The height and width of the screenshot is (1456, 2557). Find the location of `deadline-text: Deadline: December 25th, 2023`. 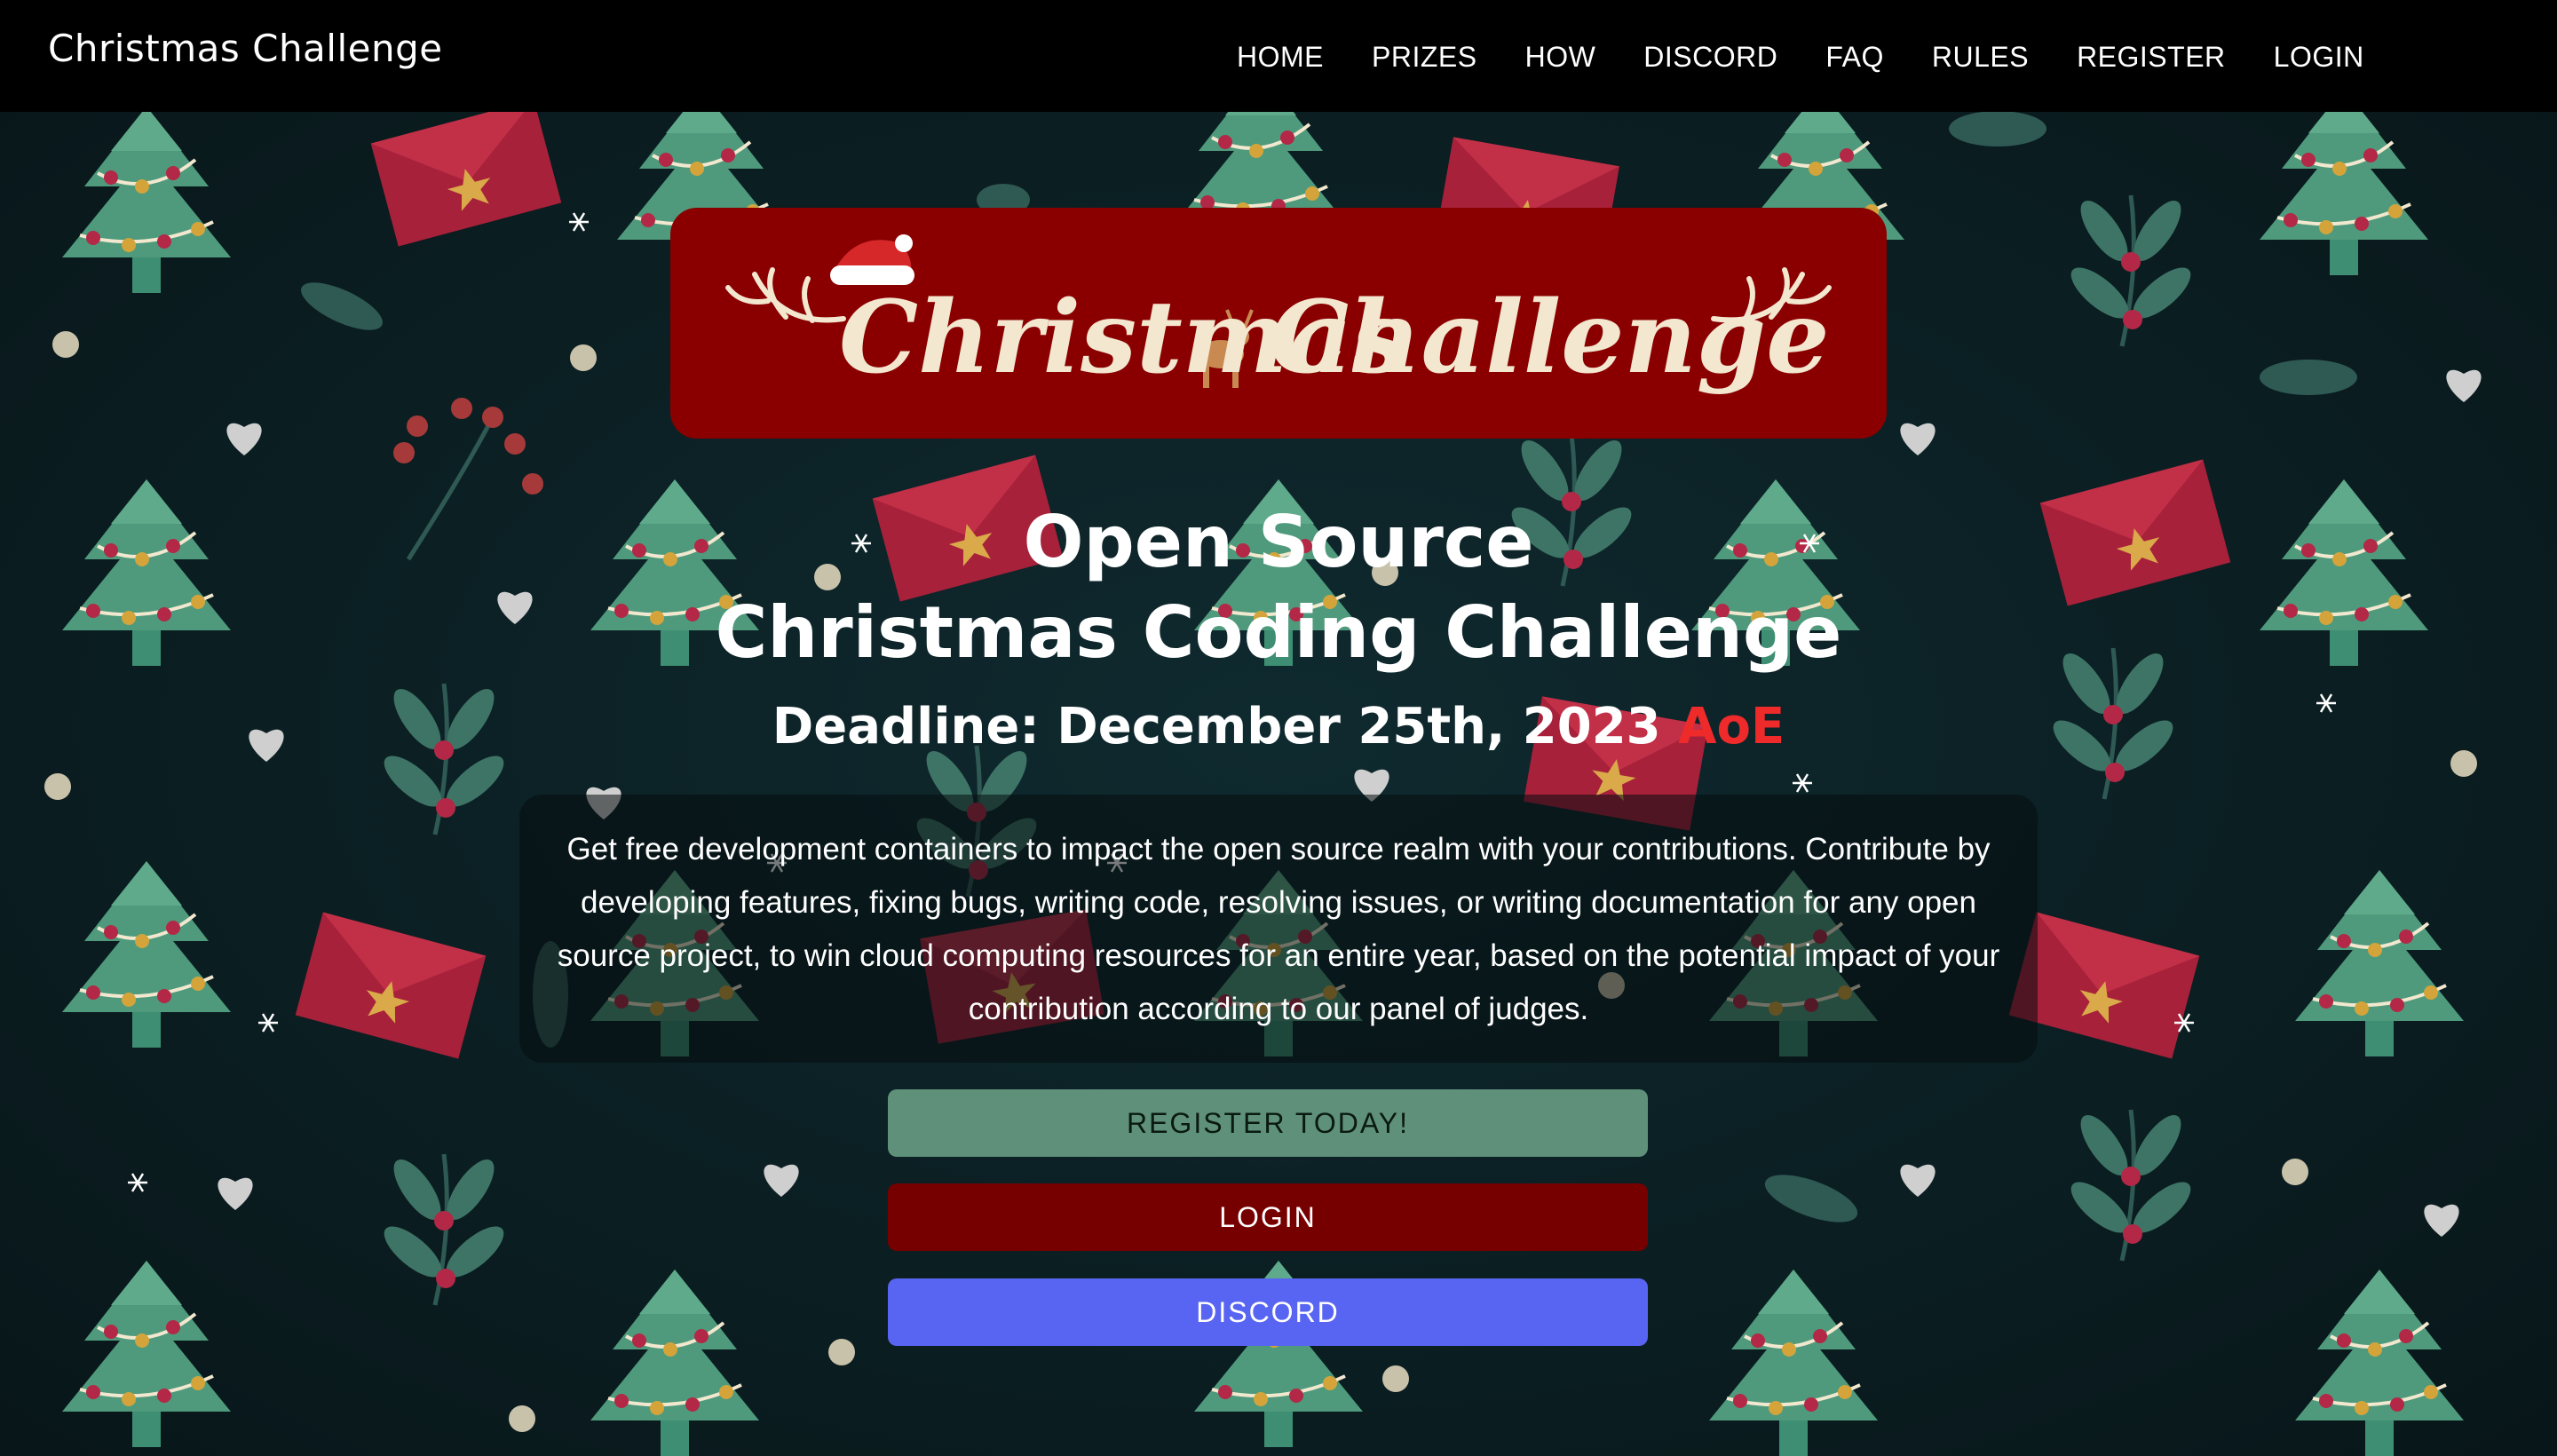

deadline-text: Deadline: December 25th, 2023 is located at coordinates (1216, 727).